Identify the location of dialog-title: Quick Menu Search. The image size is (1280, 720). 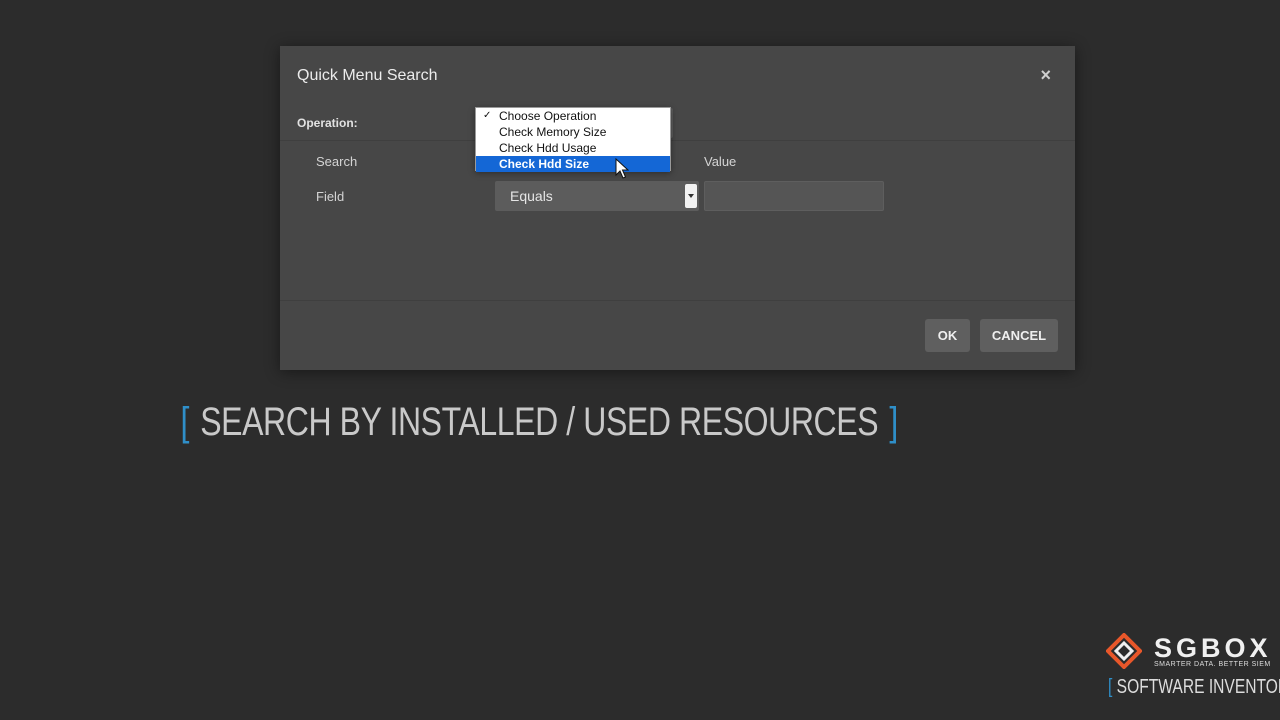
(367, 75).